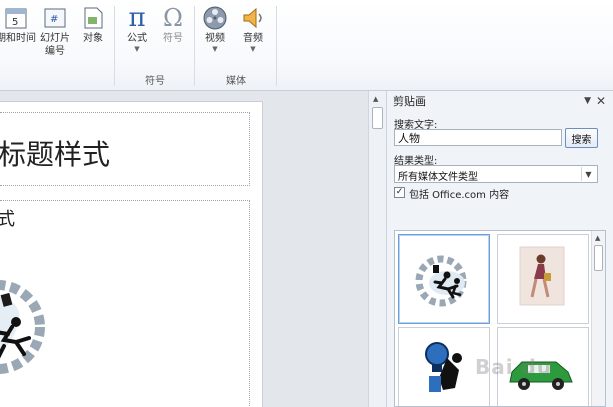 This screenshot has height=407, width=613. I want to click on object-label: 对象, so click(93, 38).